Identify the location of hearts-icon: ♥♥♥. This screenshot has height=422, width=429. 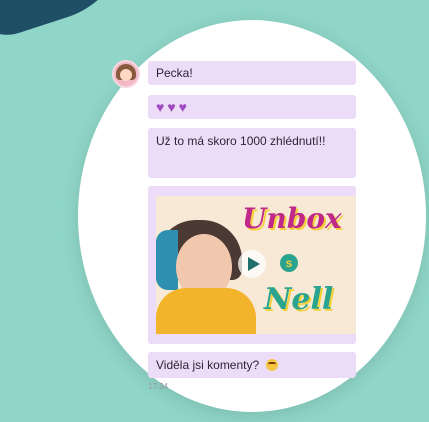
(173, 107).